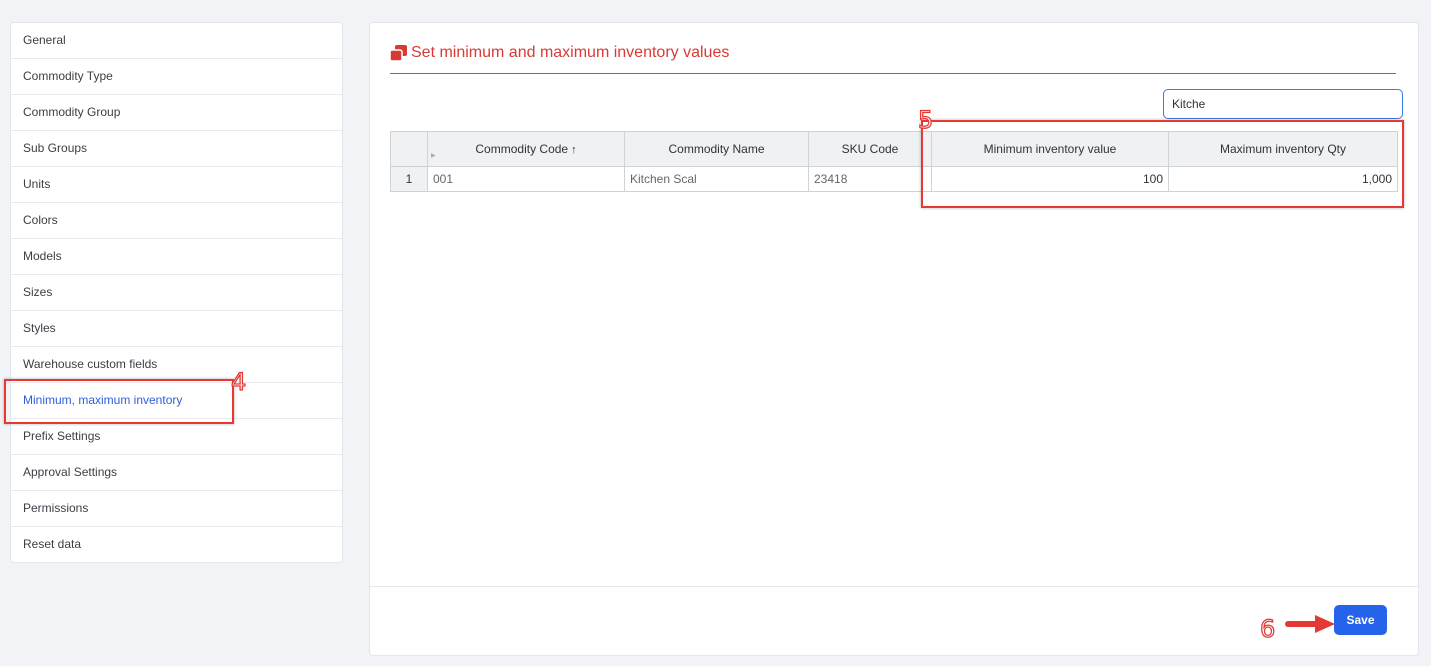 The image size is (1431, 666). What do you see at coordinates (870, 149) in the screenshot?
I see `column-header-sku-code: SKU Code` at bounding box center [870, 149].